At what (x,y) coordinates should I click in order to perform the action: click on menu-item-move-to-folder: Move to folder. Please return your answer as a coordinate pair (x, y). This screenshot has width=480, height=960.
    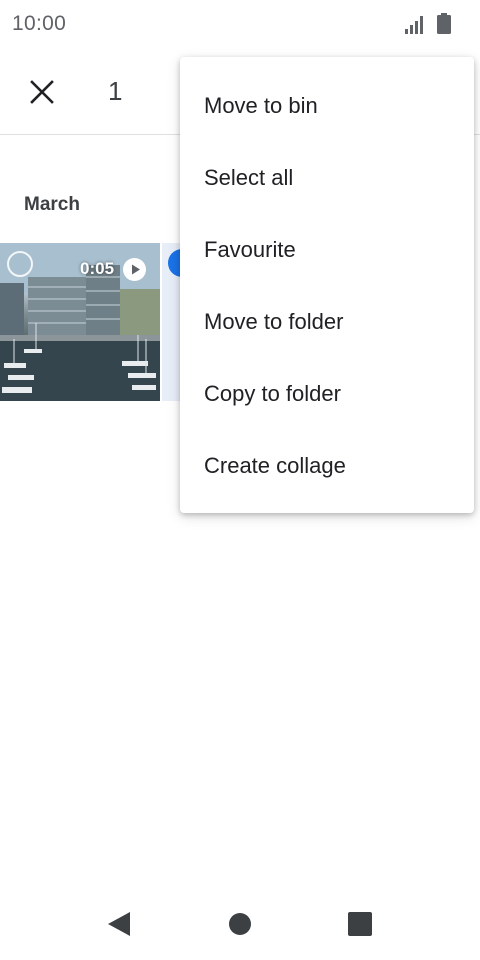
    Looking at the image, I should click on (327, 322).